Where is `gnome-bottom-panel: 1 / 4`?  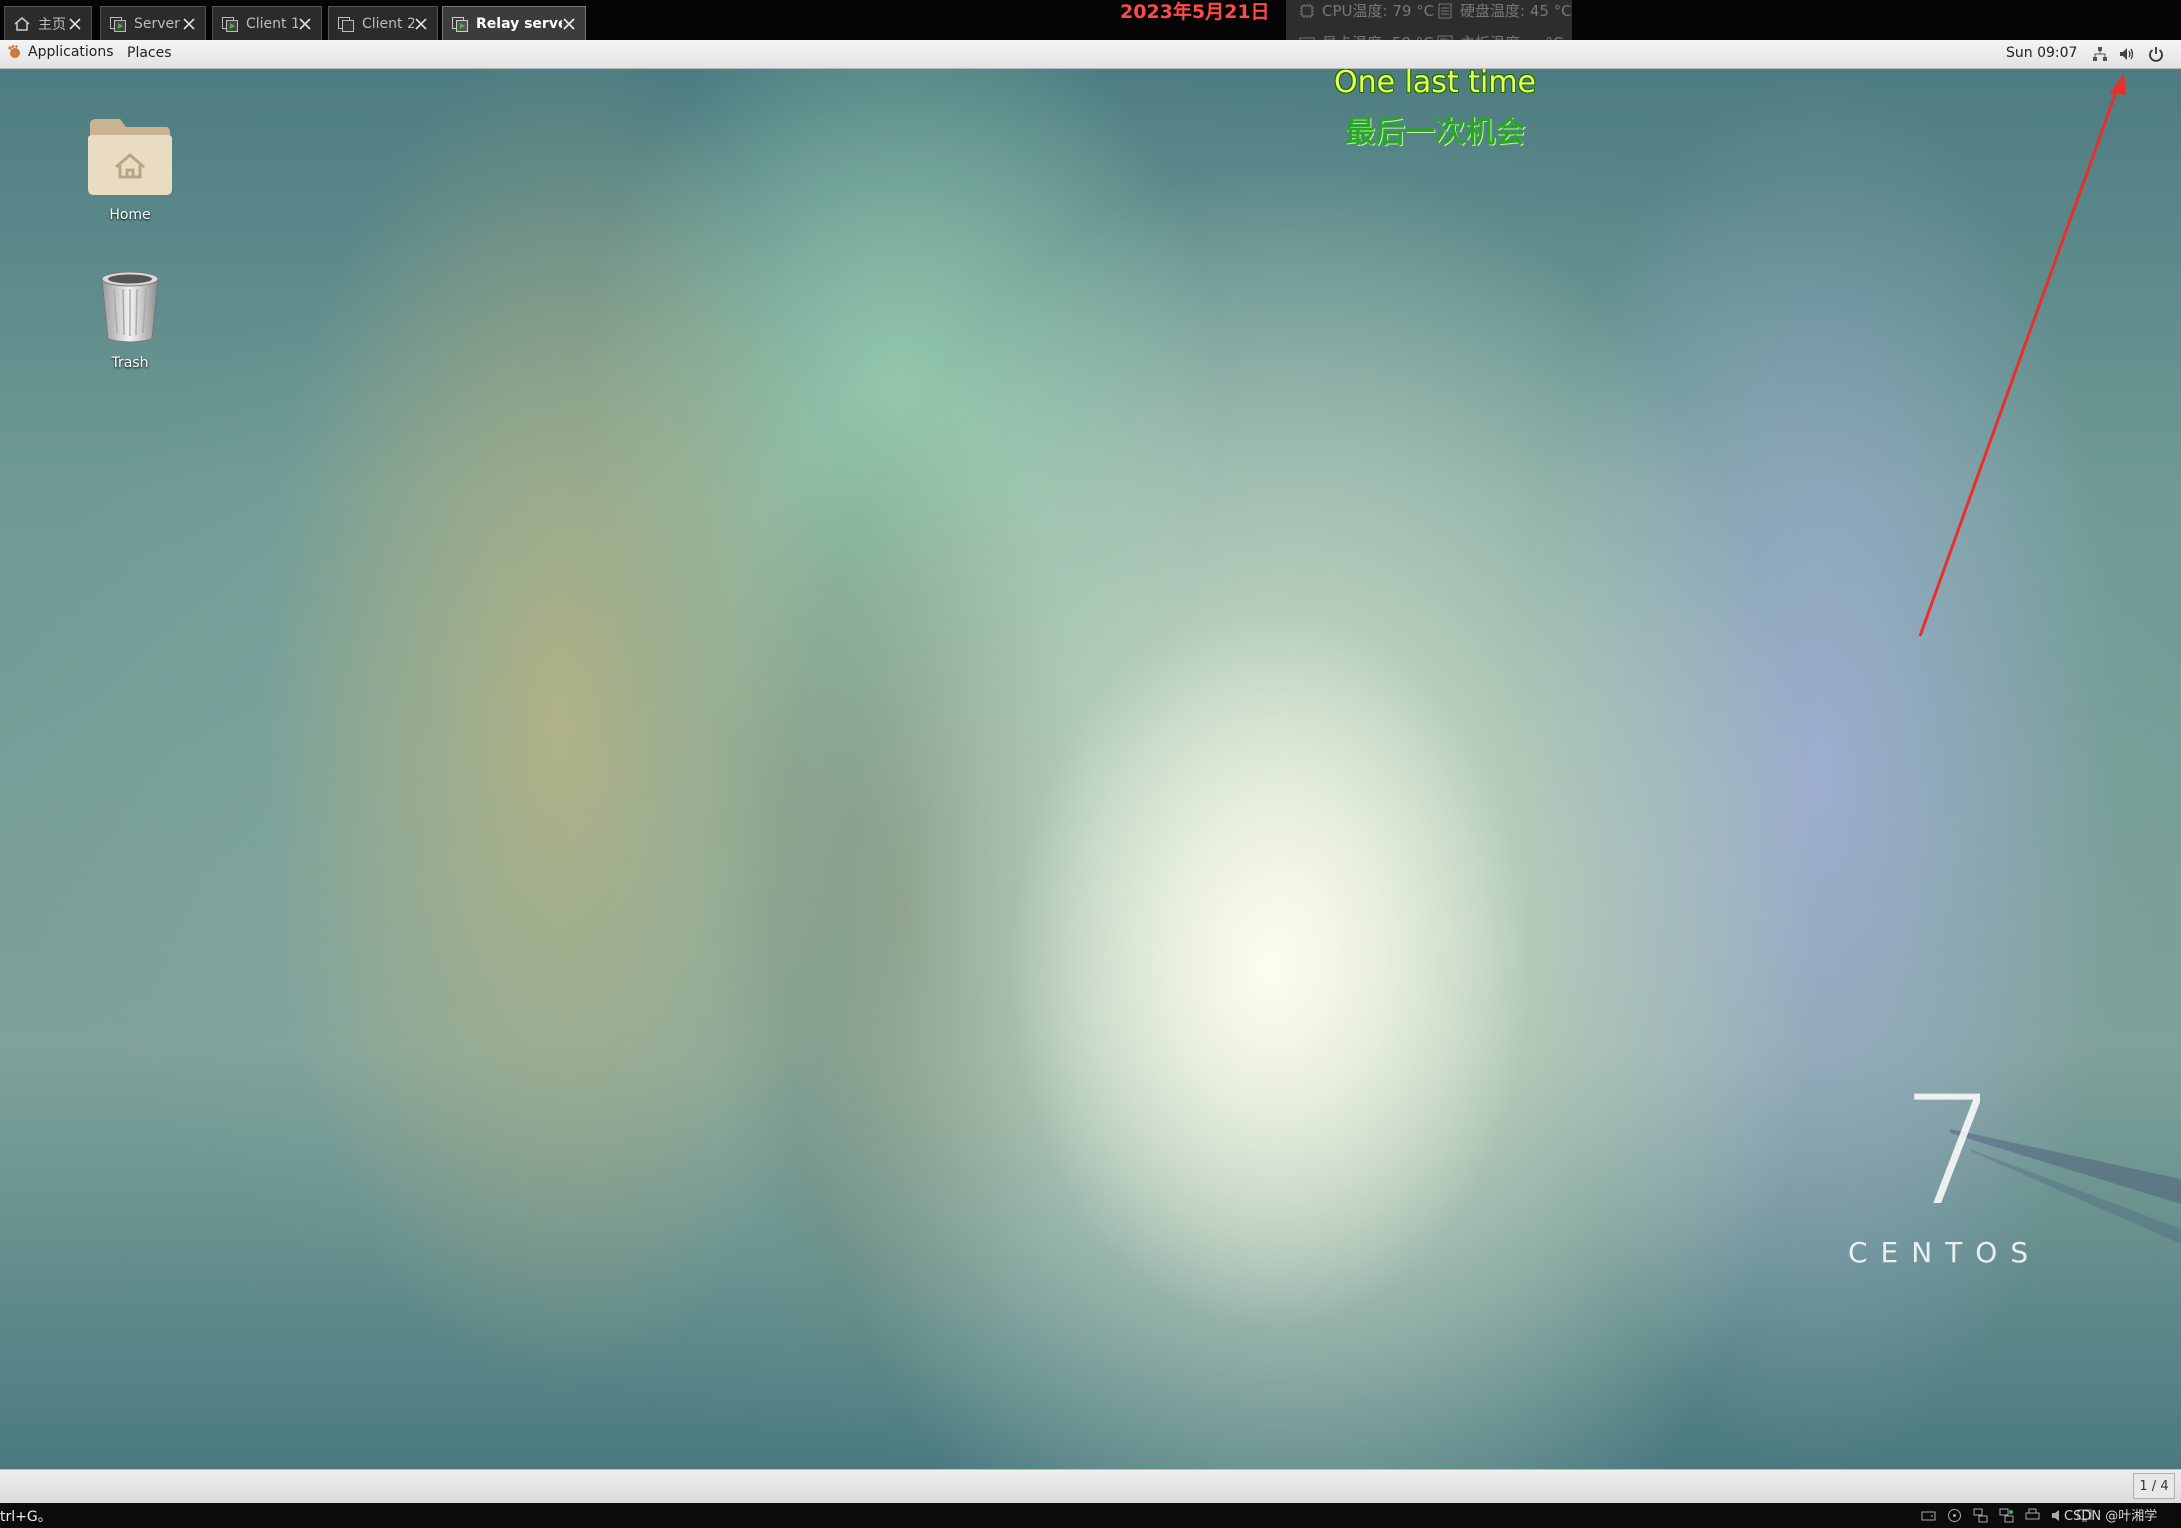 gnome-bottom-panel: 1 / 4 is located at coordinates (1090, 1486).